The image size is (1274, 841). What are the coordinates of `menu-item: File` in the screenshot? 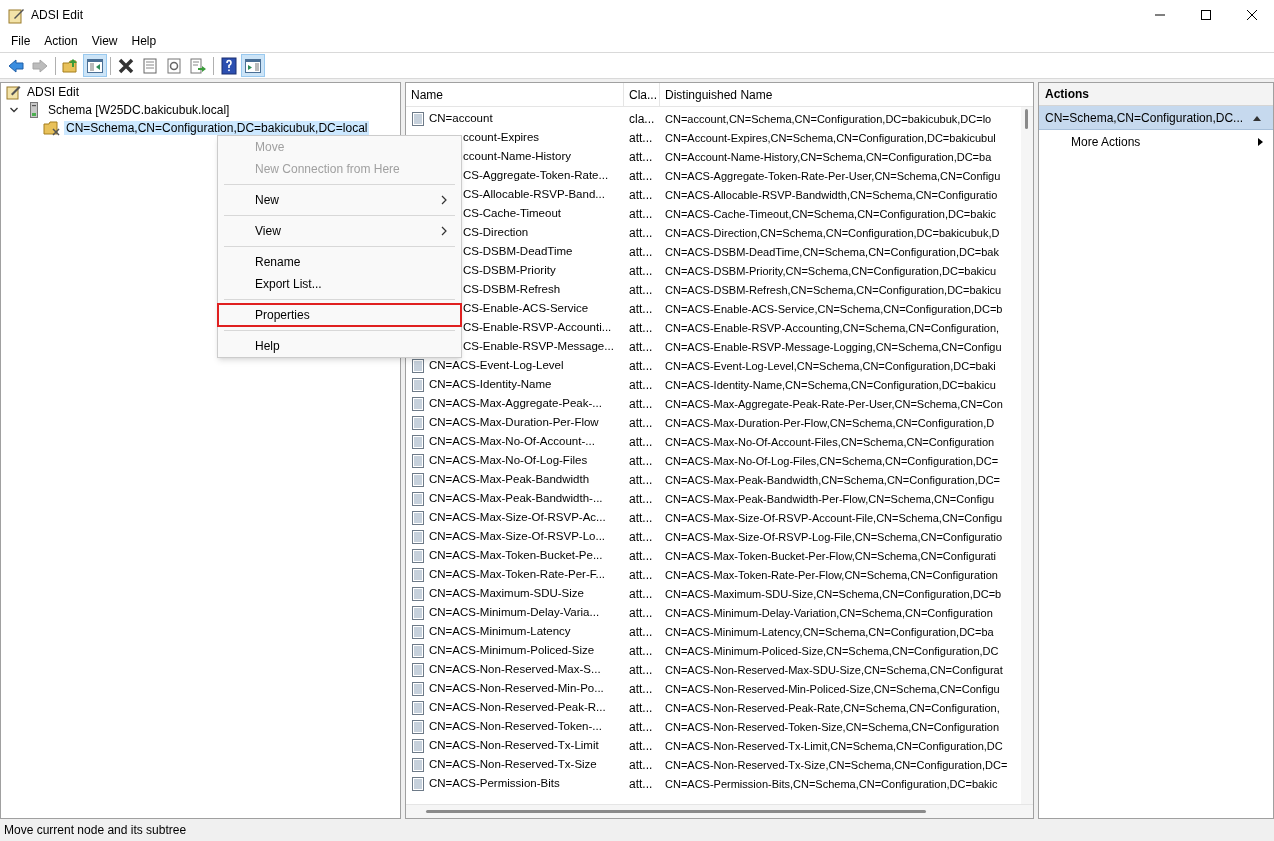 It's located at (21, 41).